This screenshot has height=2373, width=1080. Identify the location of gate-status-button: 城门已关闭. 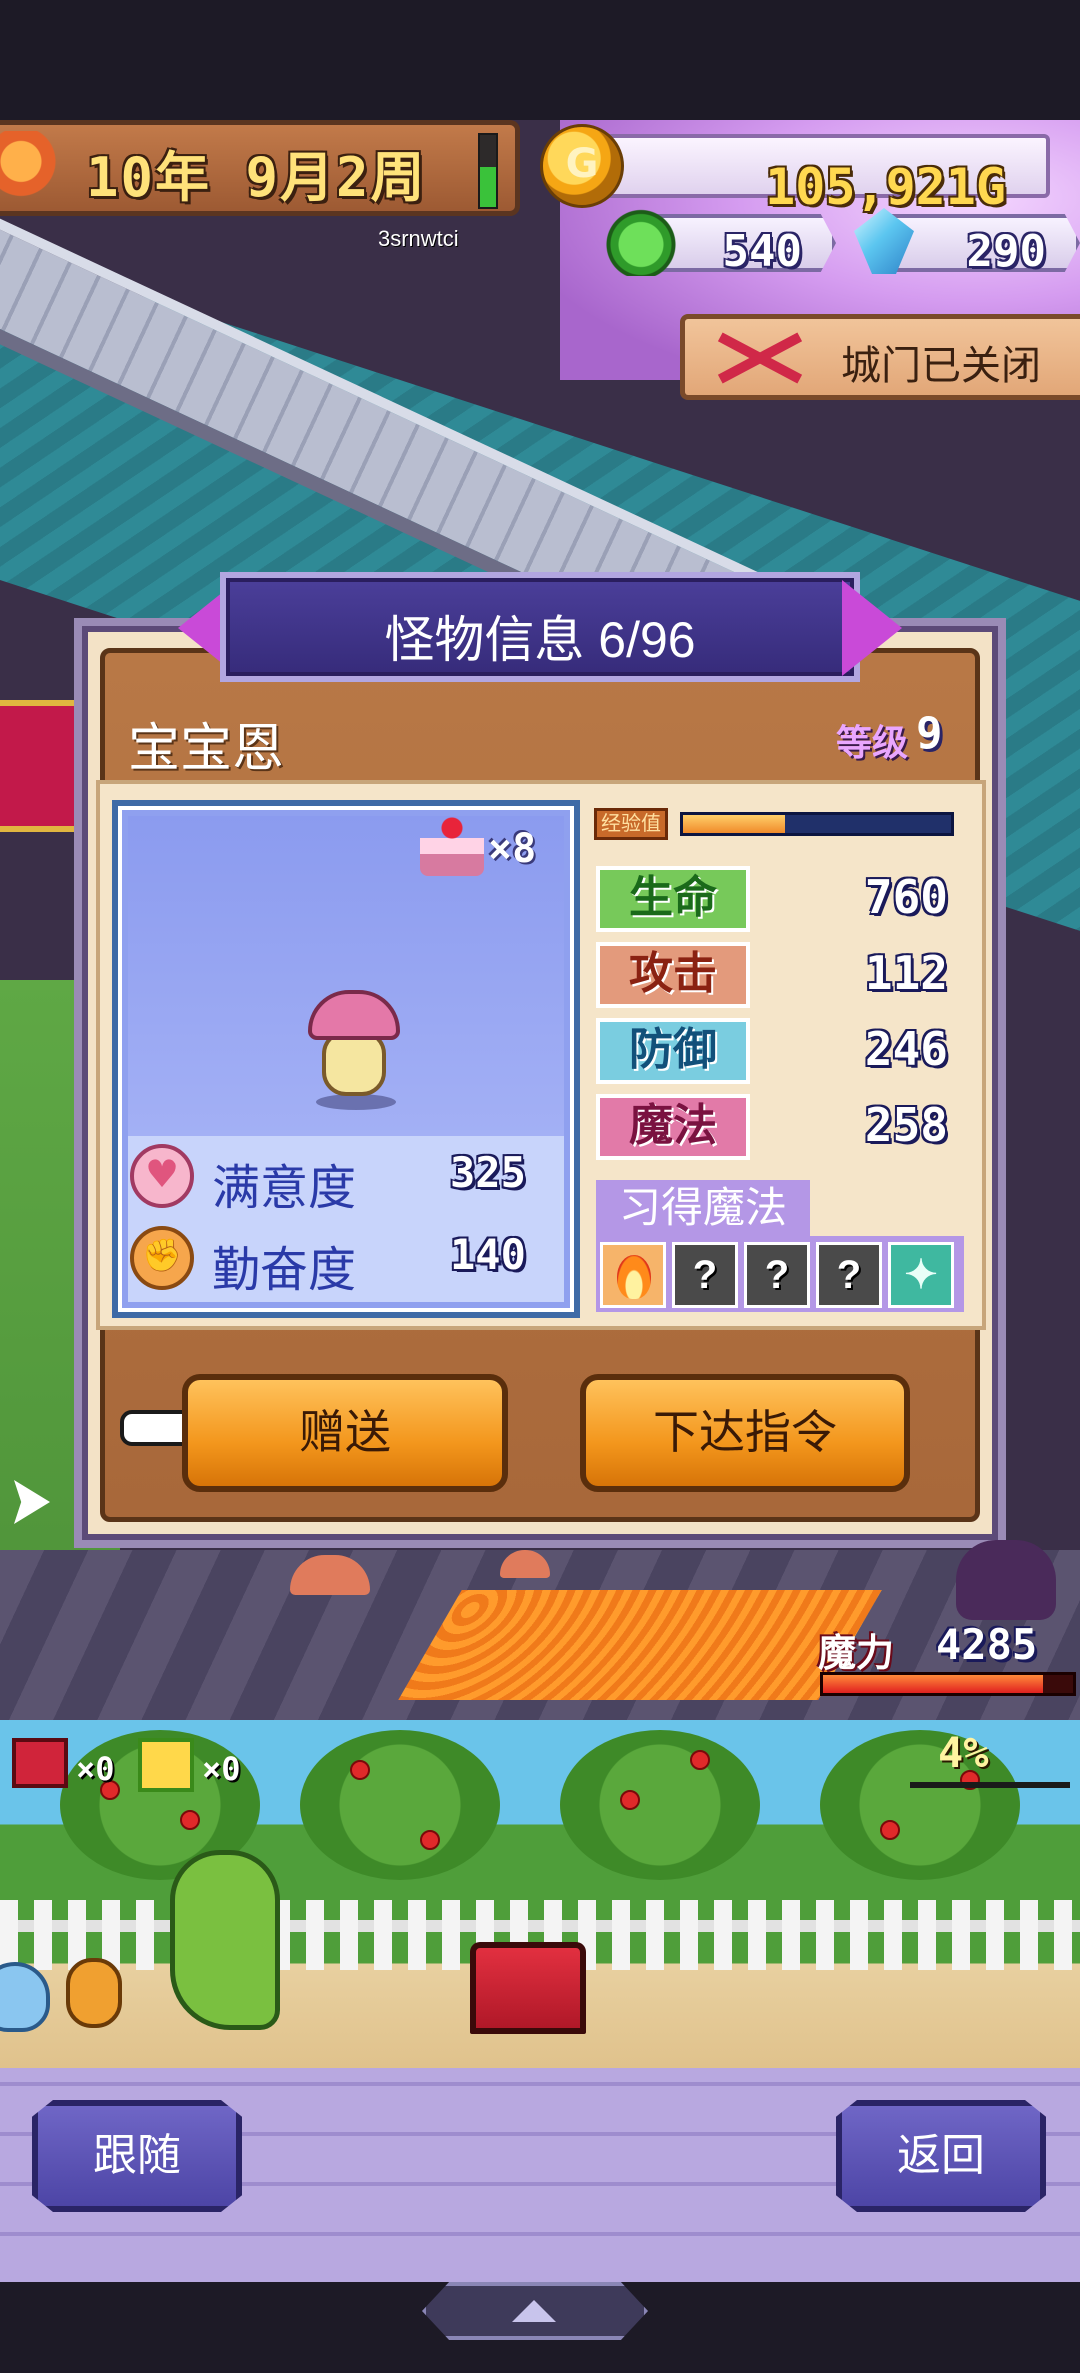
(880, 357).